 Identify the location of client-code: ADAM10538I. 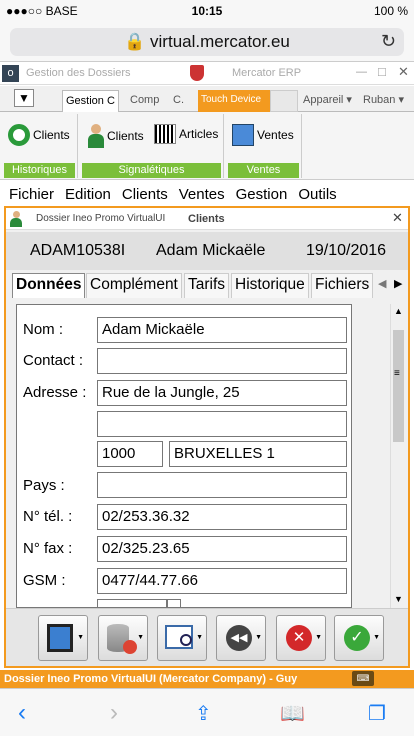
(78, 250).